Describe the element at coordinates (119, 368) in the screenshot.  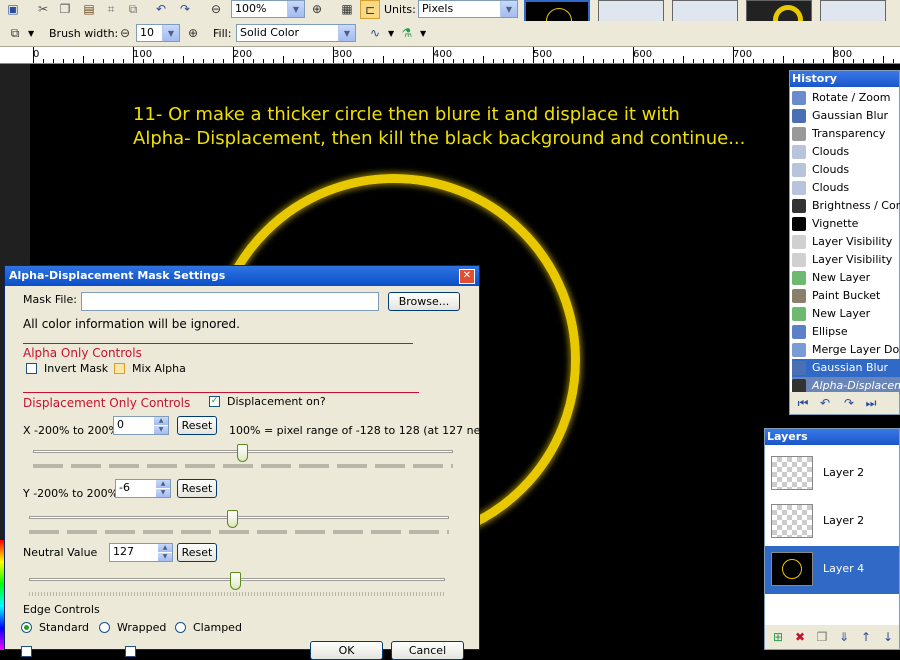
I see `mix-alpha-checkbox` at that location.